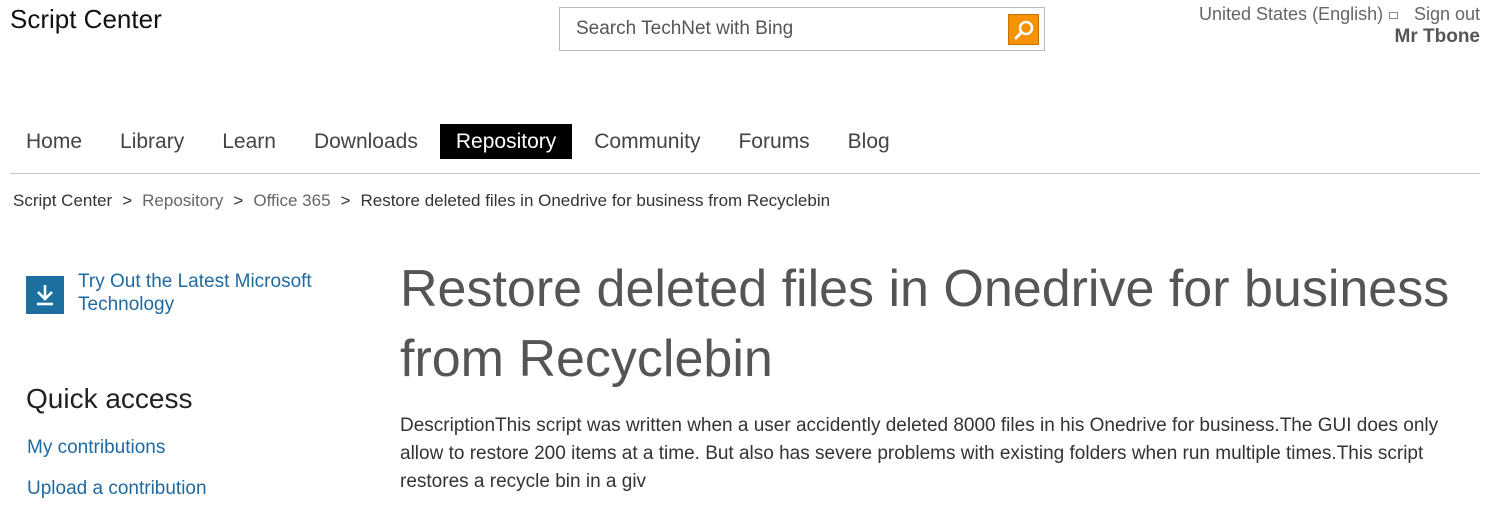 Image resolution: width=1512 pixels, height=522 pixels. I want to click on nav-downloads: Downloads, so click(366, 141).